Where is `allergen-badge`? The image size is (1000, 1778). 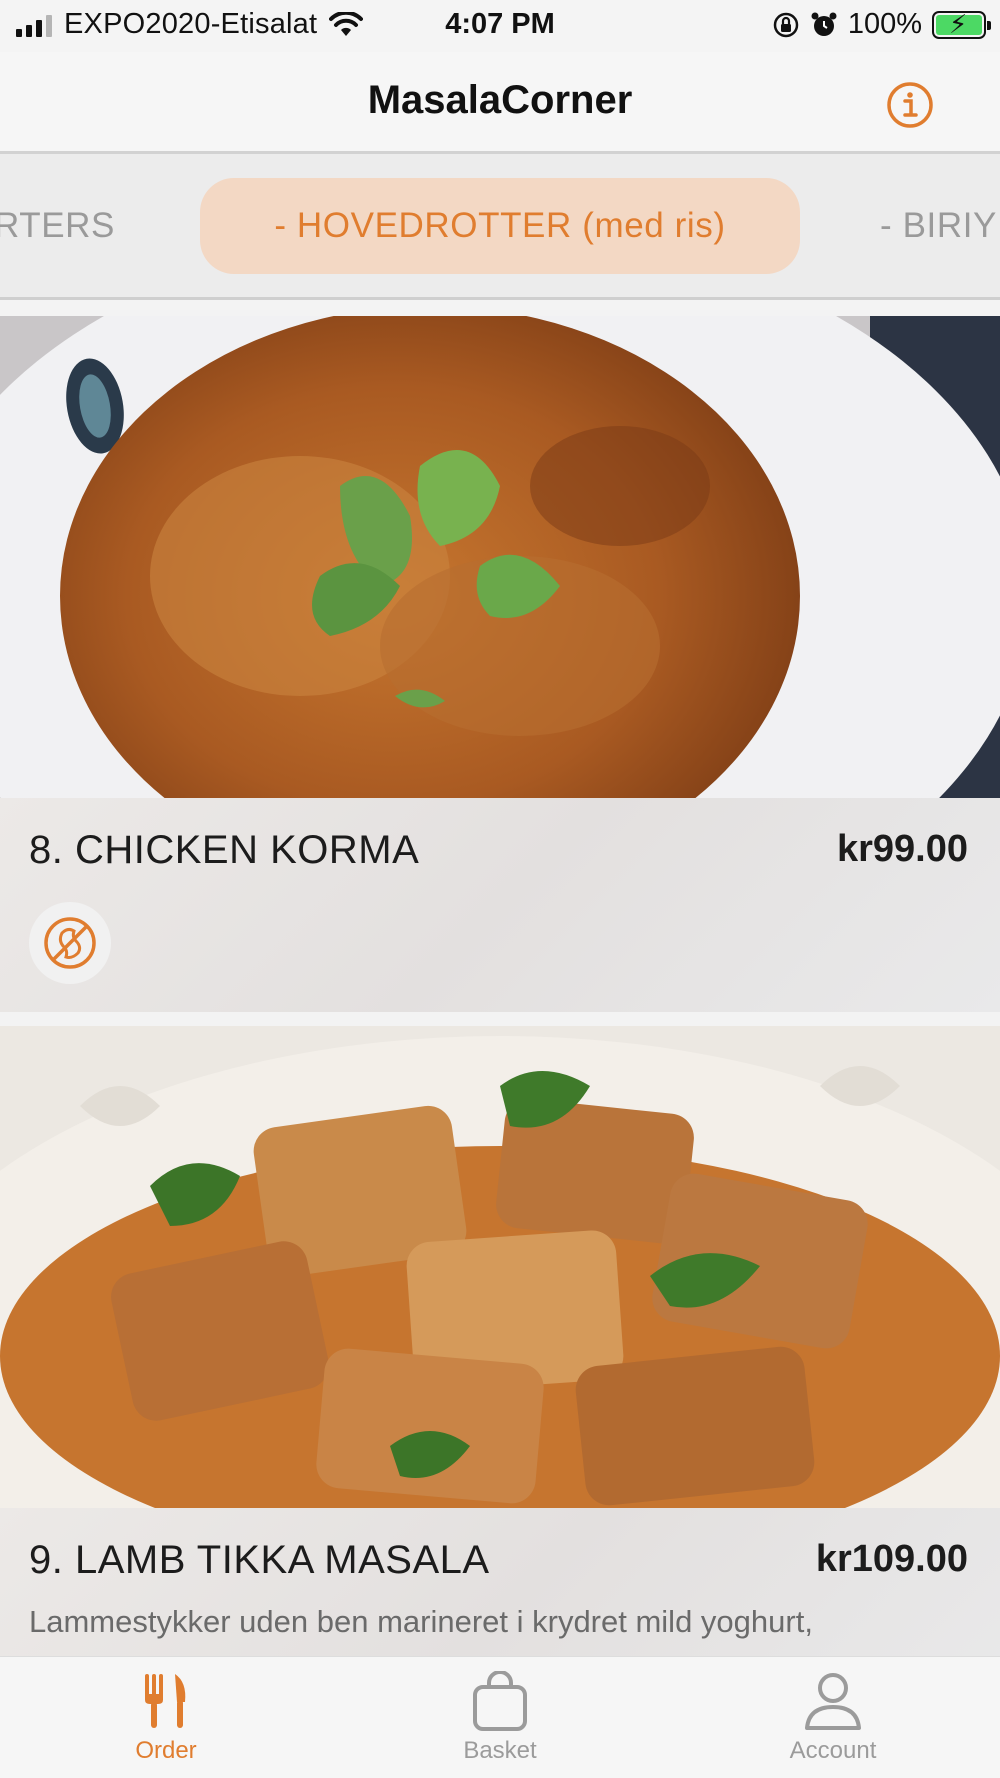 allergen-badge is located at coordinates (70, 943).